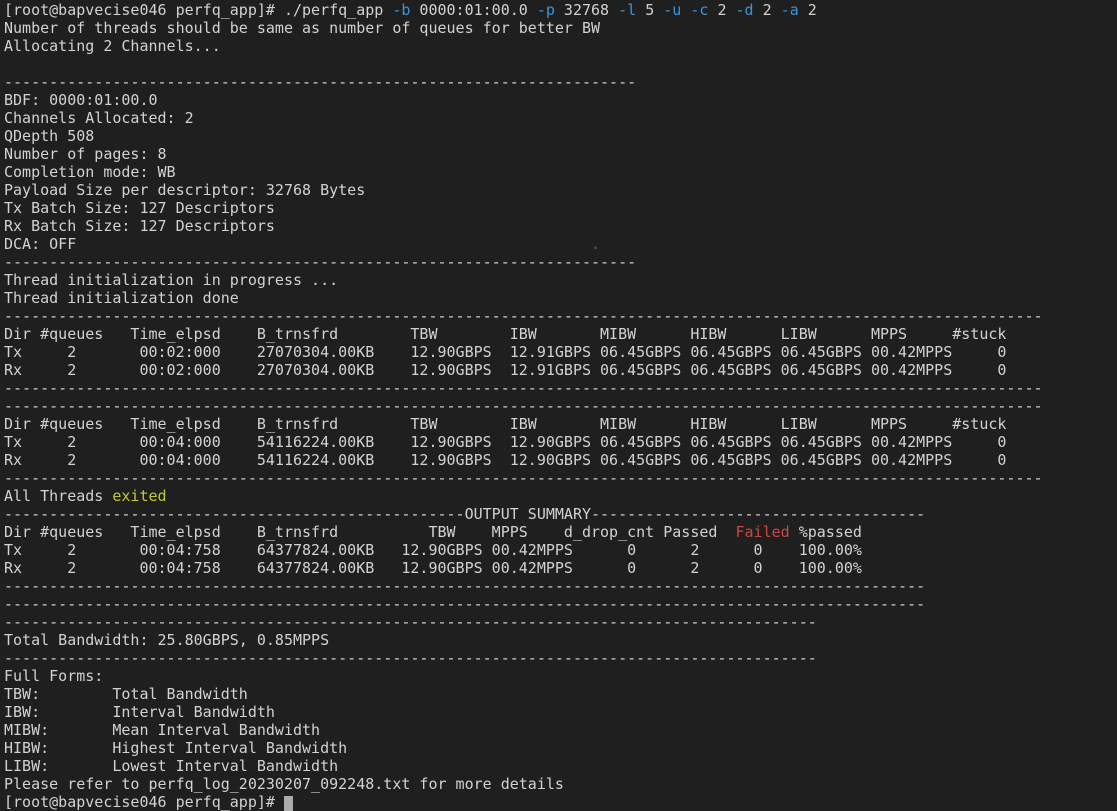  Describe the element at coordinates (545, 10) in the screenshot. I see `command-flag: -p` at that location.